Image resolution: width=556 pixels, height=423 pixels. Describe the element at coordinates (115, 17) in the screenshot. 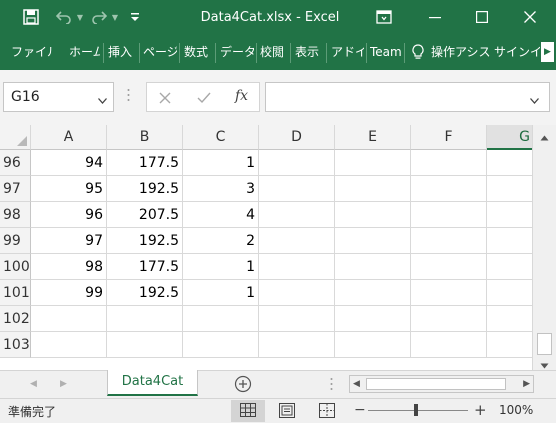

I see `redo-dropdown-icon: ▼` at that location.